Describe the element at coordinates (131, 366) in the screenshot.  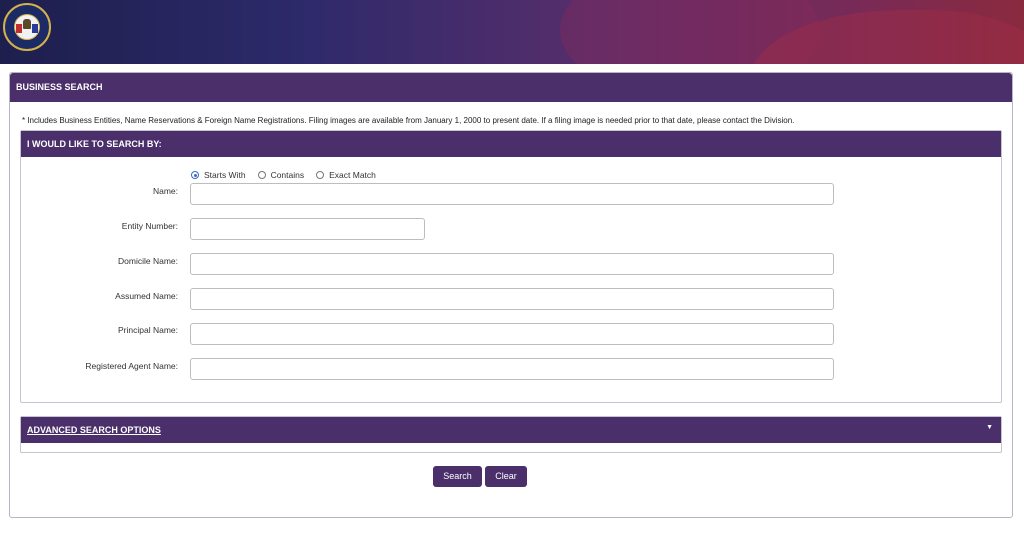
I see `registered-agent-name-label: Registered Agent Name:` at that location.